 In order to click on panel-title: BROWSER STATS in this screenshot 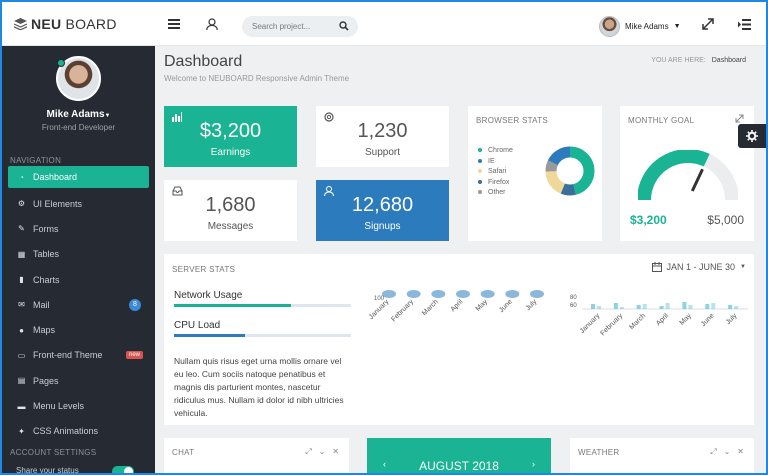, I will do `click(512, 120)`.